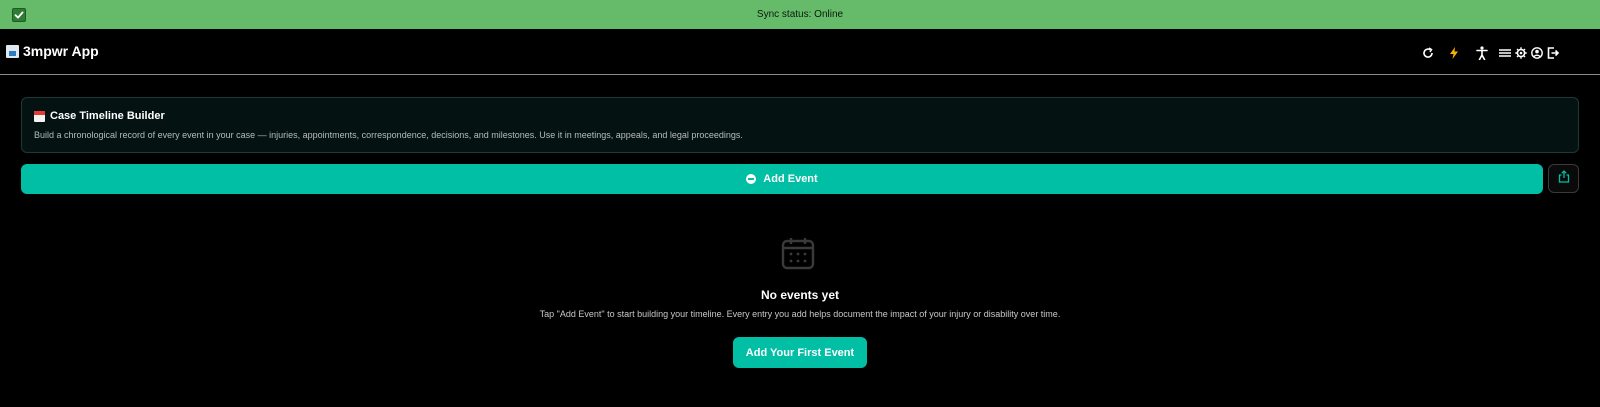  I want to click on card-title: Case Timeline Builder, so click(99, 116).